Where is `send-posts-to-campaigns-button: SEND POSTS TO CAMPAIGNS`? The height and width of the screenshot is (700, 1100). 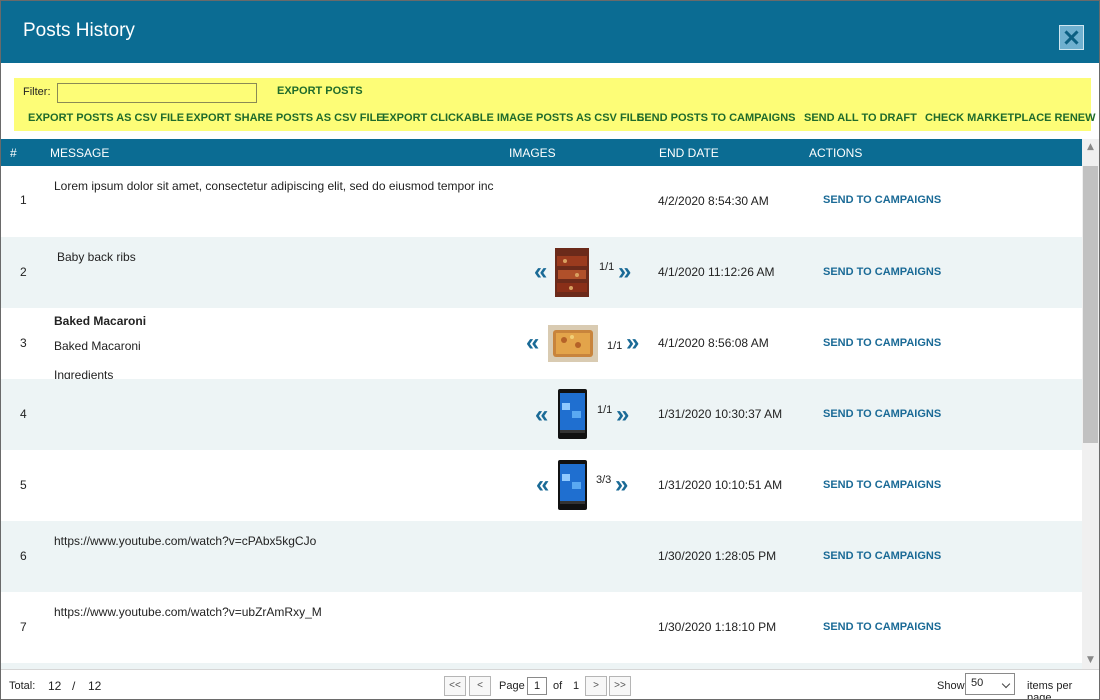 send-posts-to-campaigns-button: SEND POSTS TO CAMPAIGNS is located at coordinates (716, 118).